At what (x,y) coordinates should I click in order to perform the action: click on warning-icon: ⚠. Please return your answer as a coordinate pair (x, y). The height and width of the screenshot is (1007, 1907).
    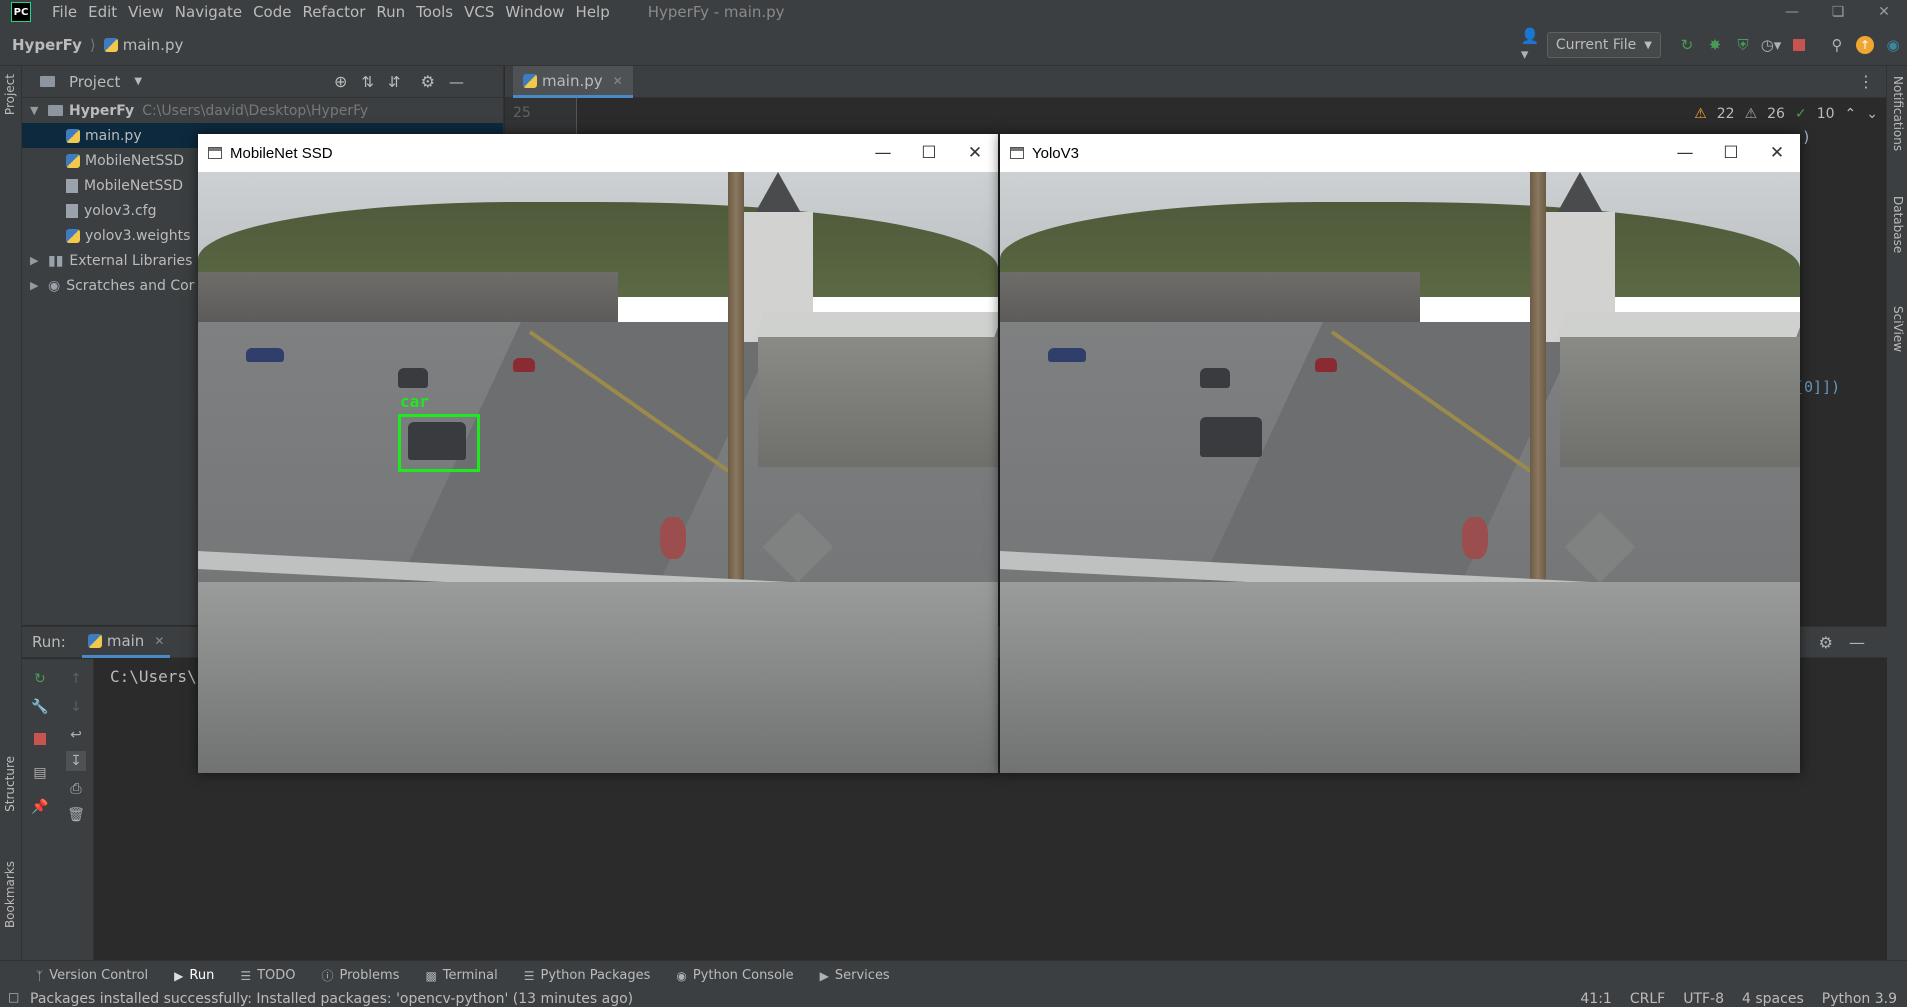
    Looking at the image, I should click on (1700, 114).